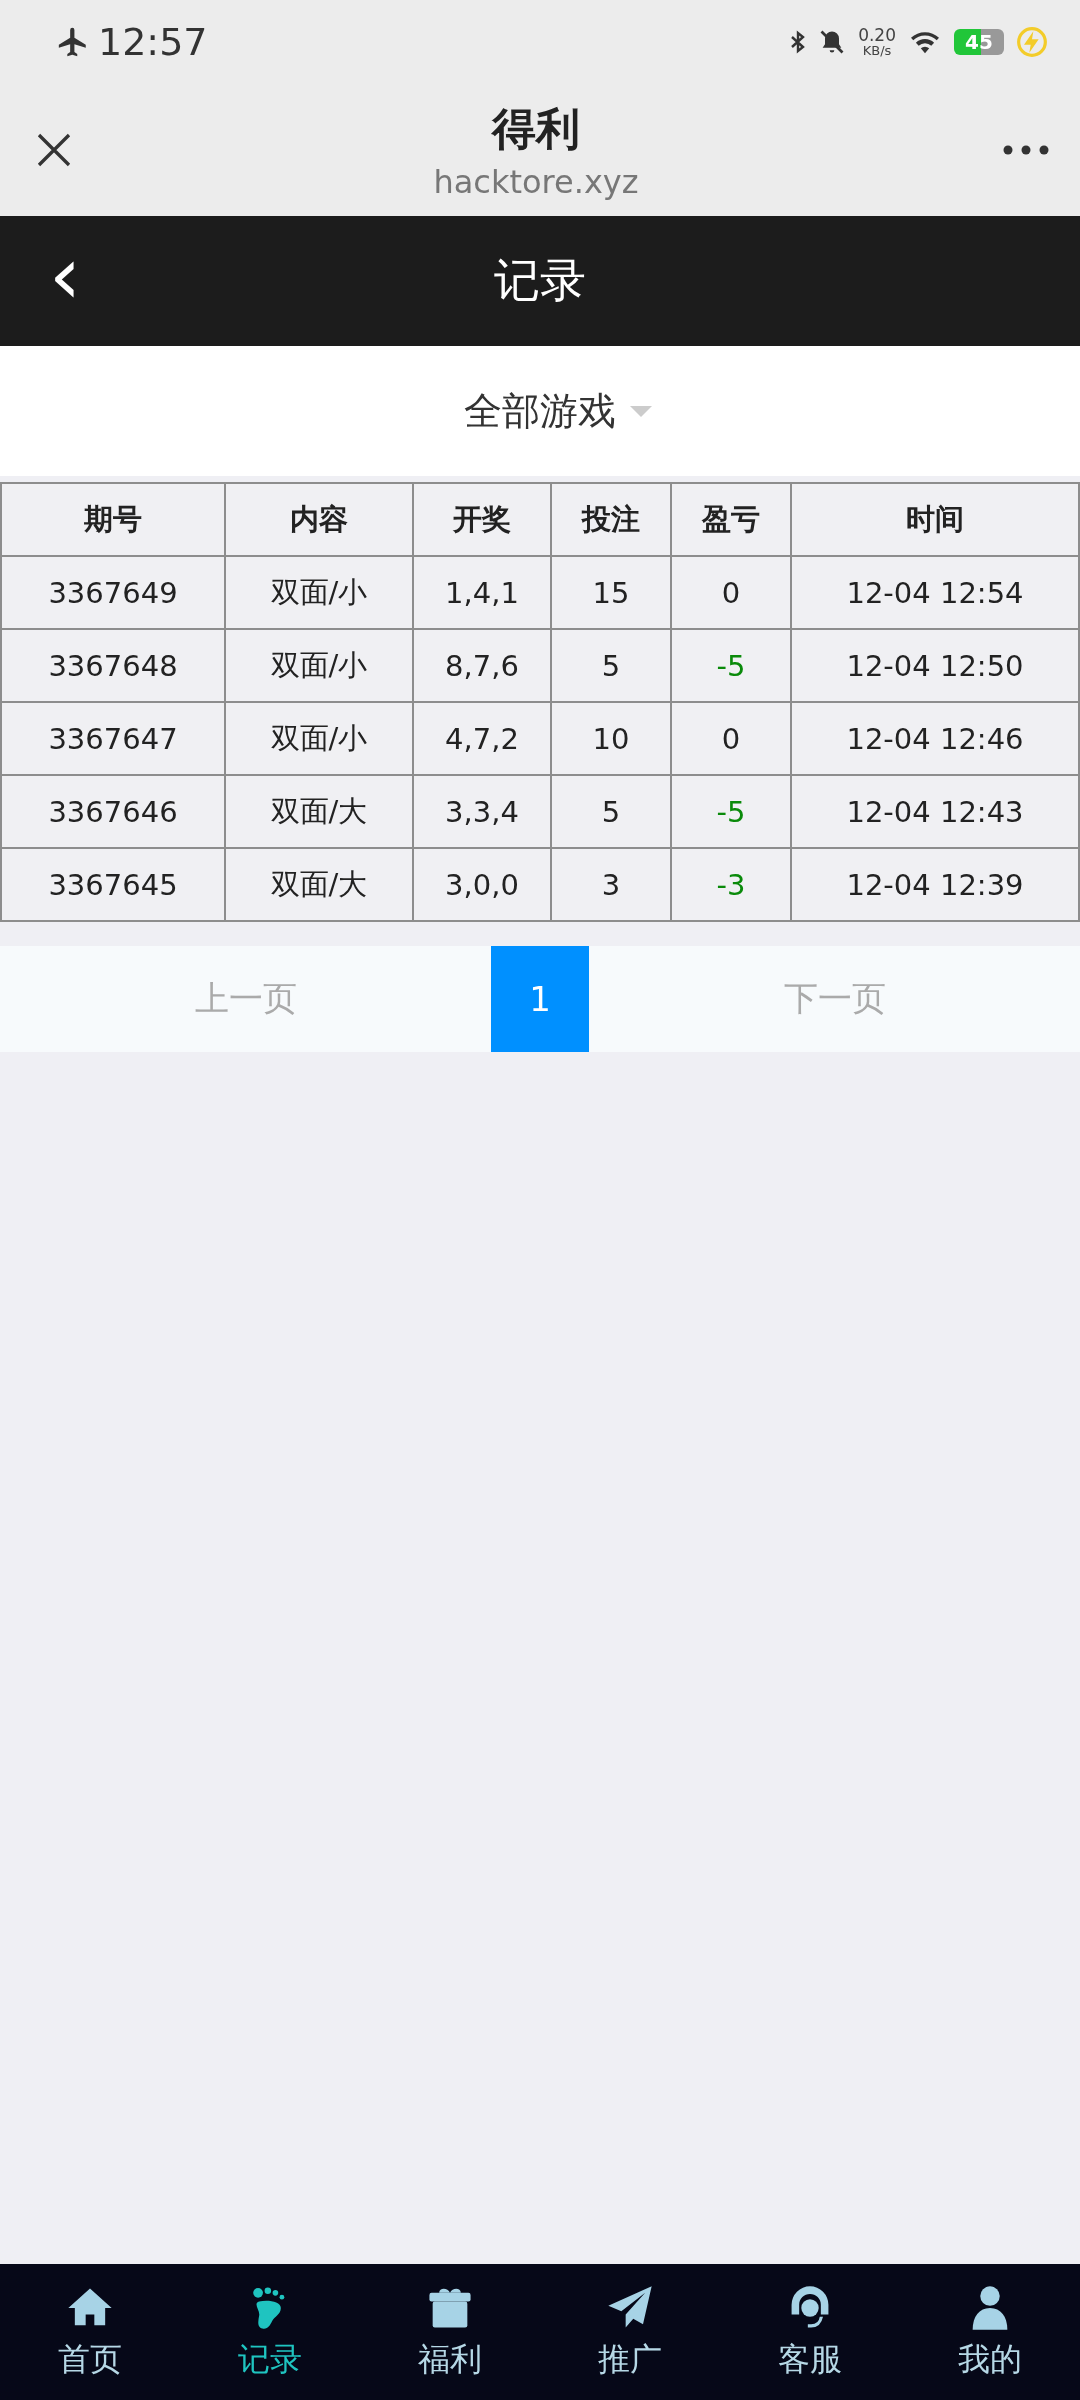 The width and height of the screenshot is (1080, 2400). Describe the element at coordinates (536, 128) in the screenshot. I see `page-title: 得利` at that location.